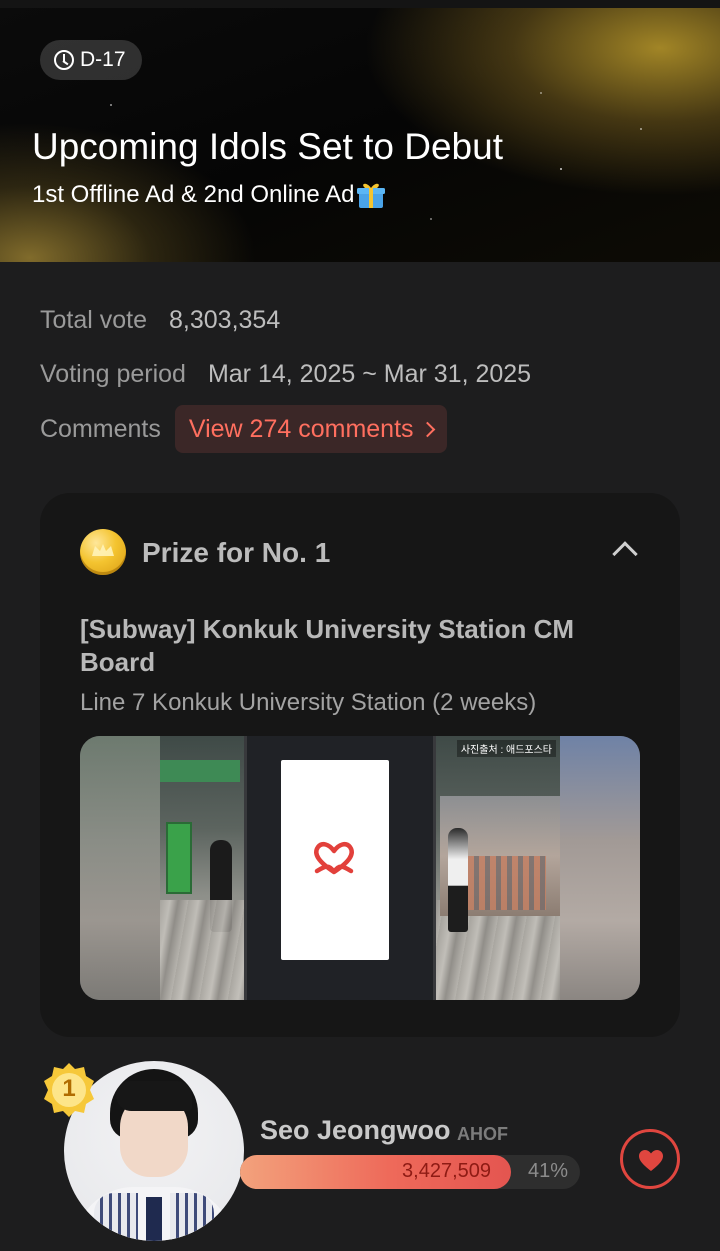 This screenshot has width=720, height=1251. Describe the element at coordinates (507, 883) in the screenshot. I see `clothes-rack` at that location.